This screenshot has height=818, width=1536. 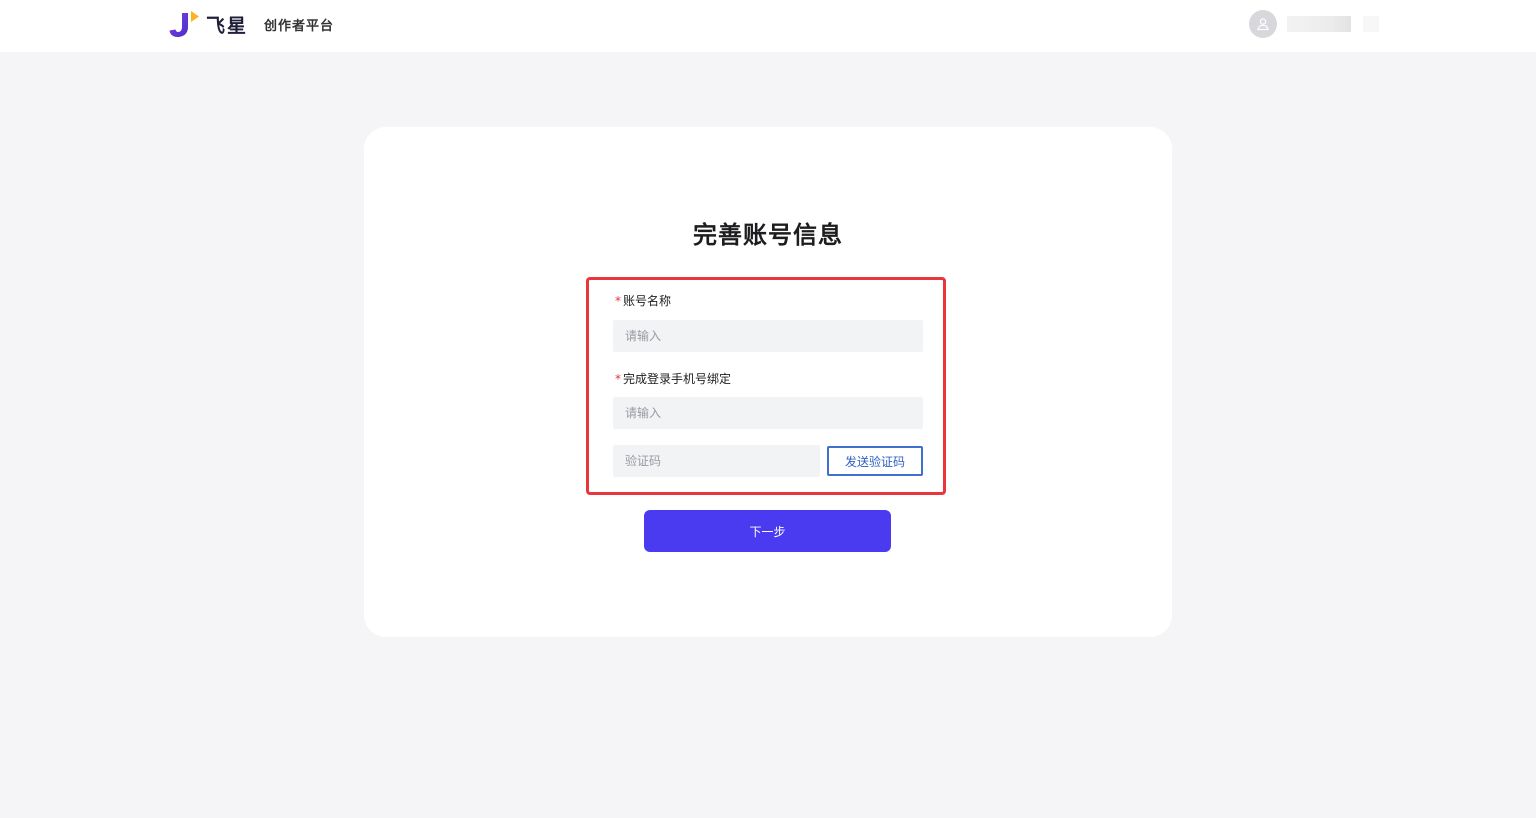 I want to click on send-code-button: 发送验证码, so click(x=875, y=461).